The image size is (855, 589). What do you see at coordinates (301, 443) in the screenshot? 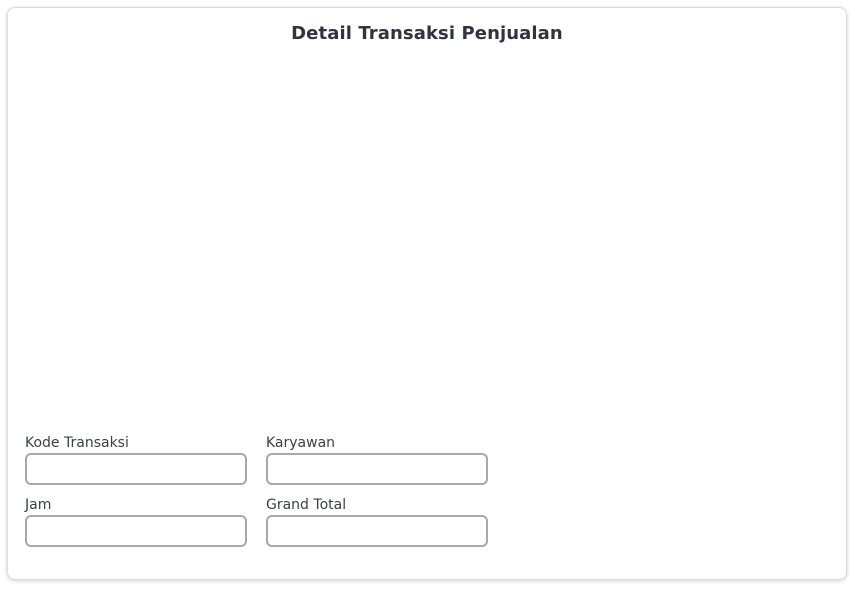
I see `karyawan-label: Karyawan` at bounding box center [301, 443].